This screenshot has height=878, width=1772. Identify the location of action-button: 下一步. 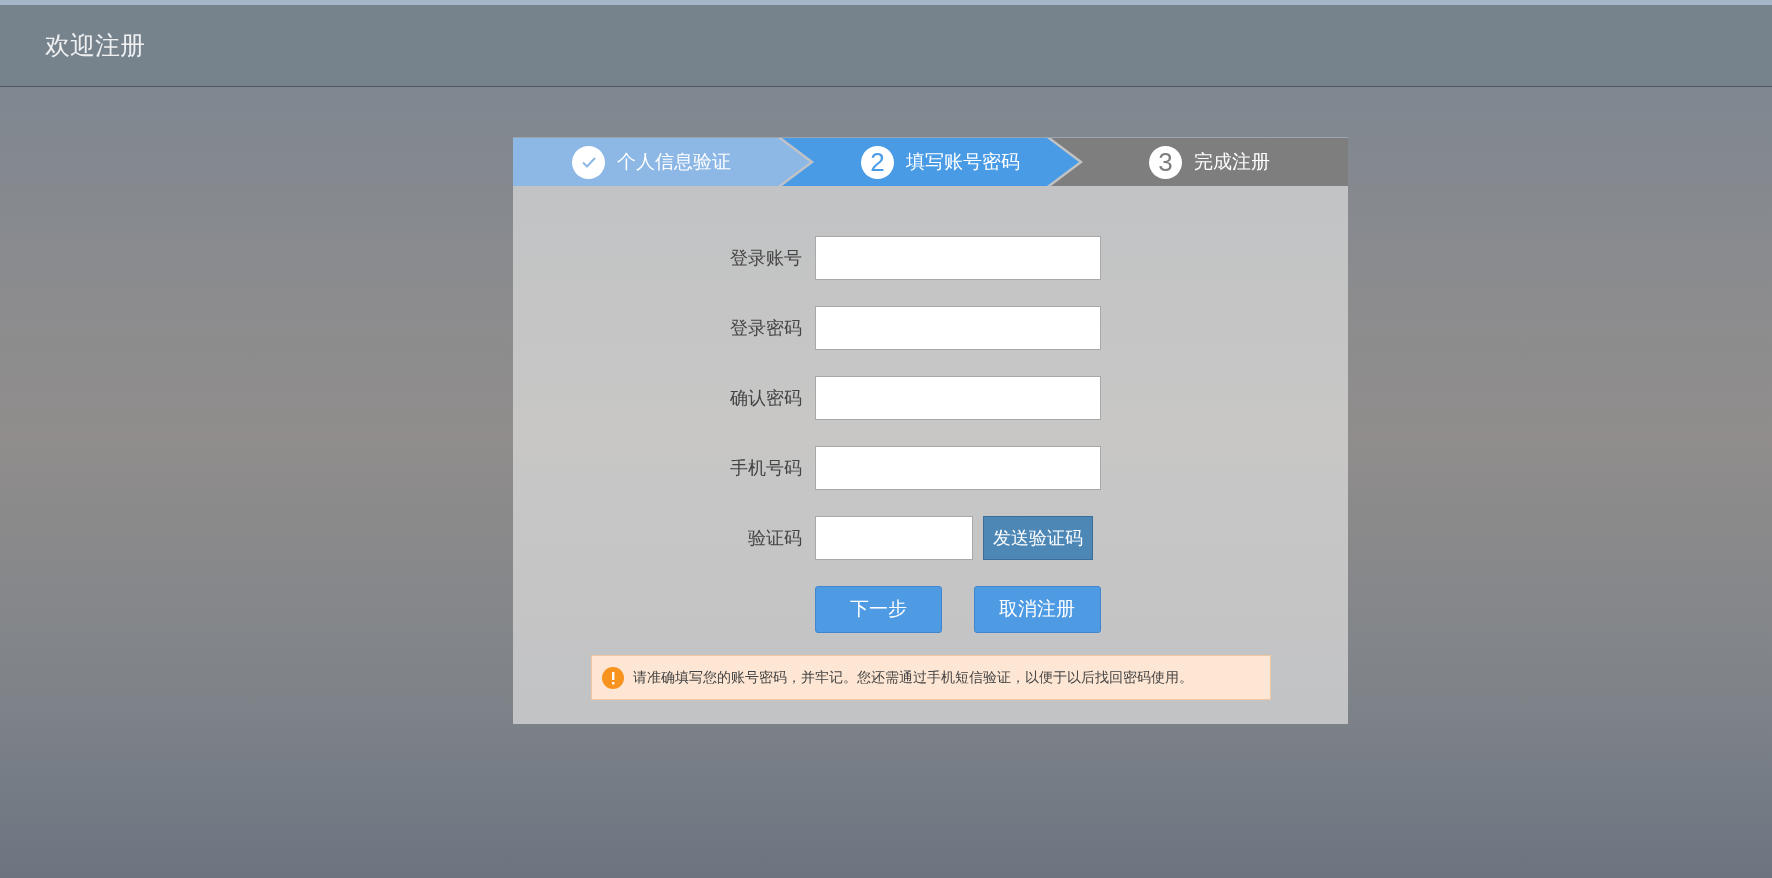
(878, 609).